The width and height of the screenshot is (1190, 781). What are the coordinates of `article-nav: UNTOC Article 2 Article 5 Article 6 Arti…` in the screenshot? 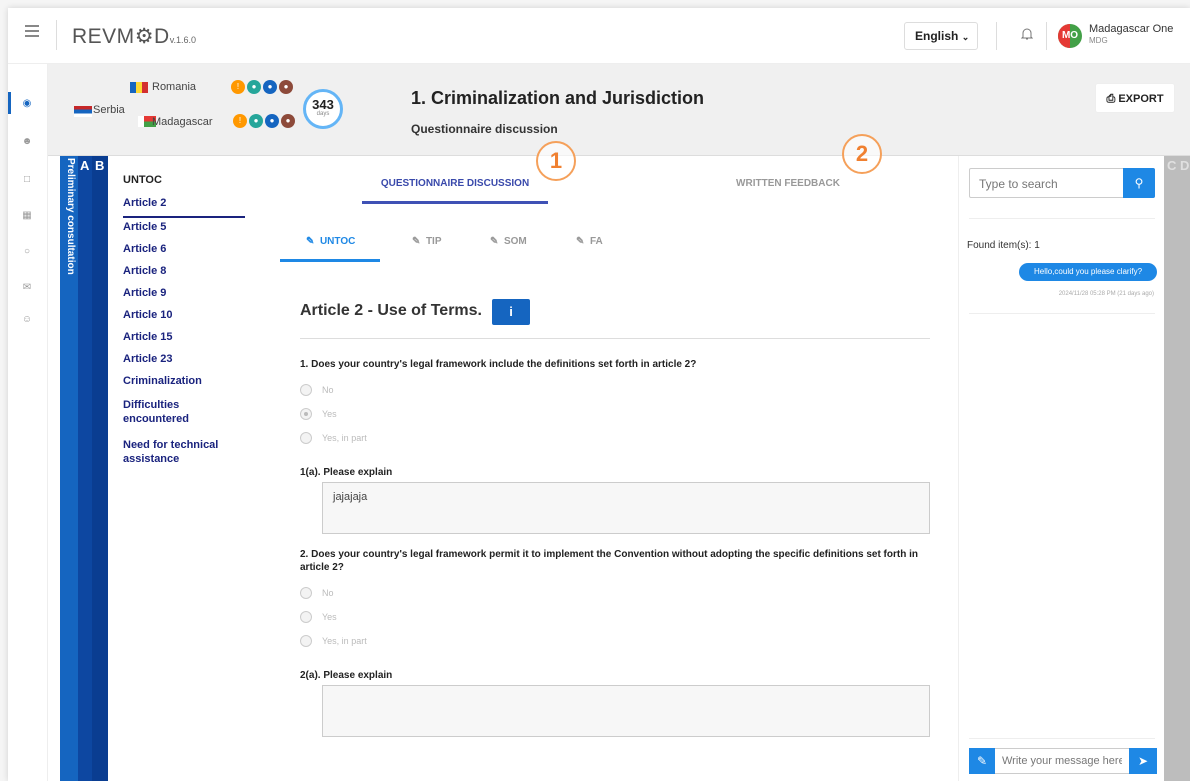 It's located at (183, 468).